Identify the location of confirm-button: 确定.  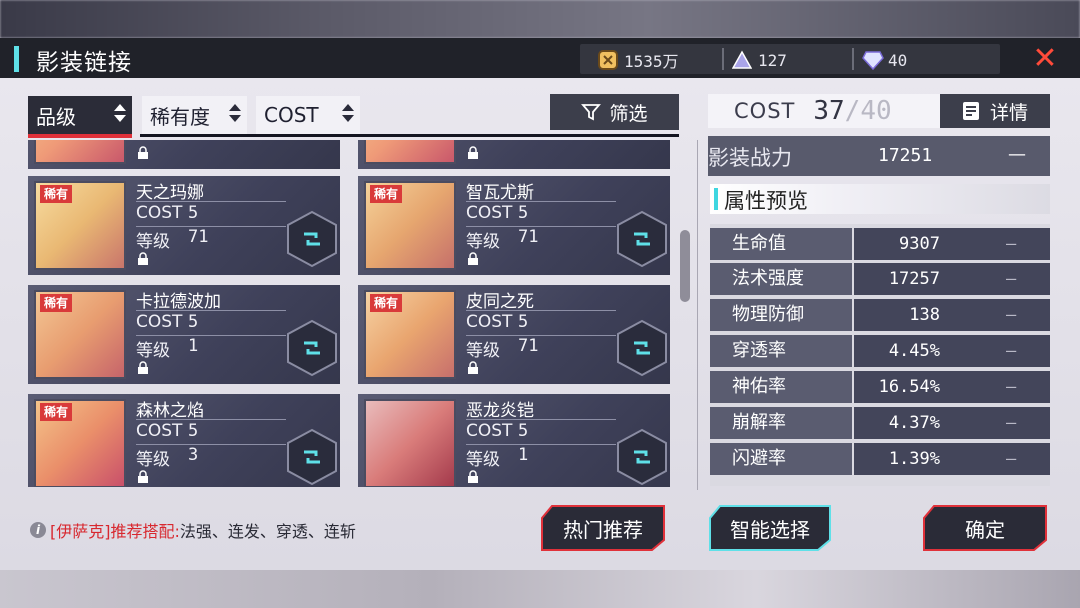
(985, 528).